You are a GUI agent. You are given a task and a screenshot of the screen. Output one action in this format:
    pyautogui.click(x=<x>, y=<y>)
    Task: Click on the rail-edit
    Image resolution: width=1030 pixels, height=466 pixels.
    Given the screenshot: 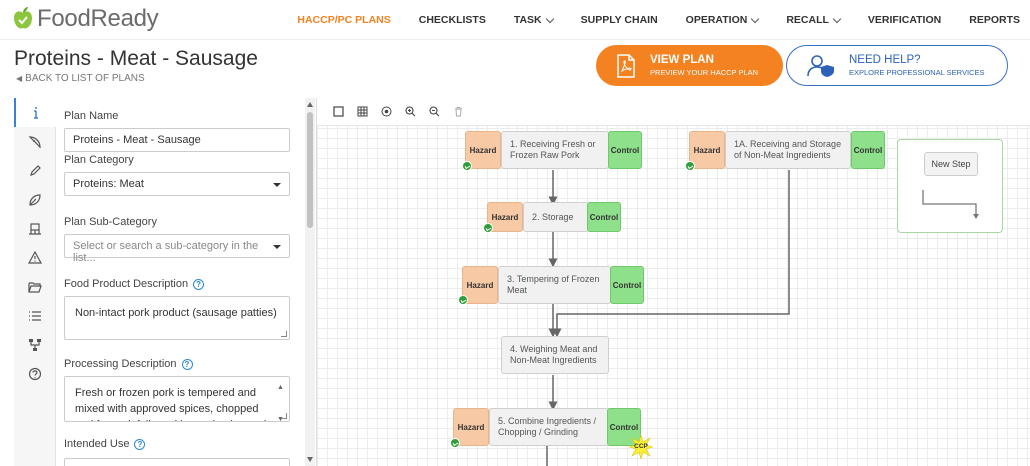 What is the action you would take?
    pyautogui.click(x=35, y=170)
    